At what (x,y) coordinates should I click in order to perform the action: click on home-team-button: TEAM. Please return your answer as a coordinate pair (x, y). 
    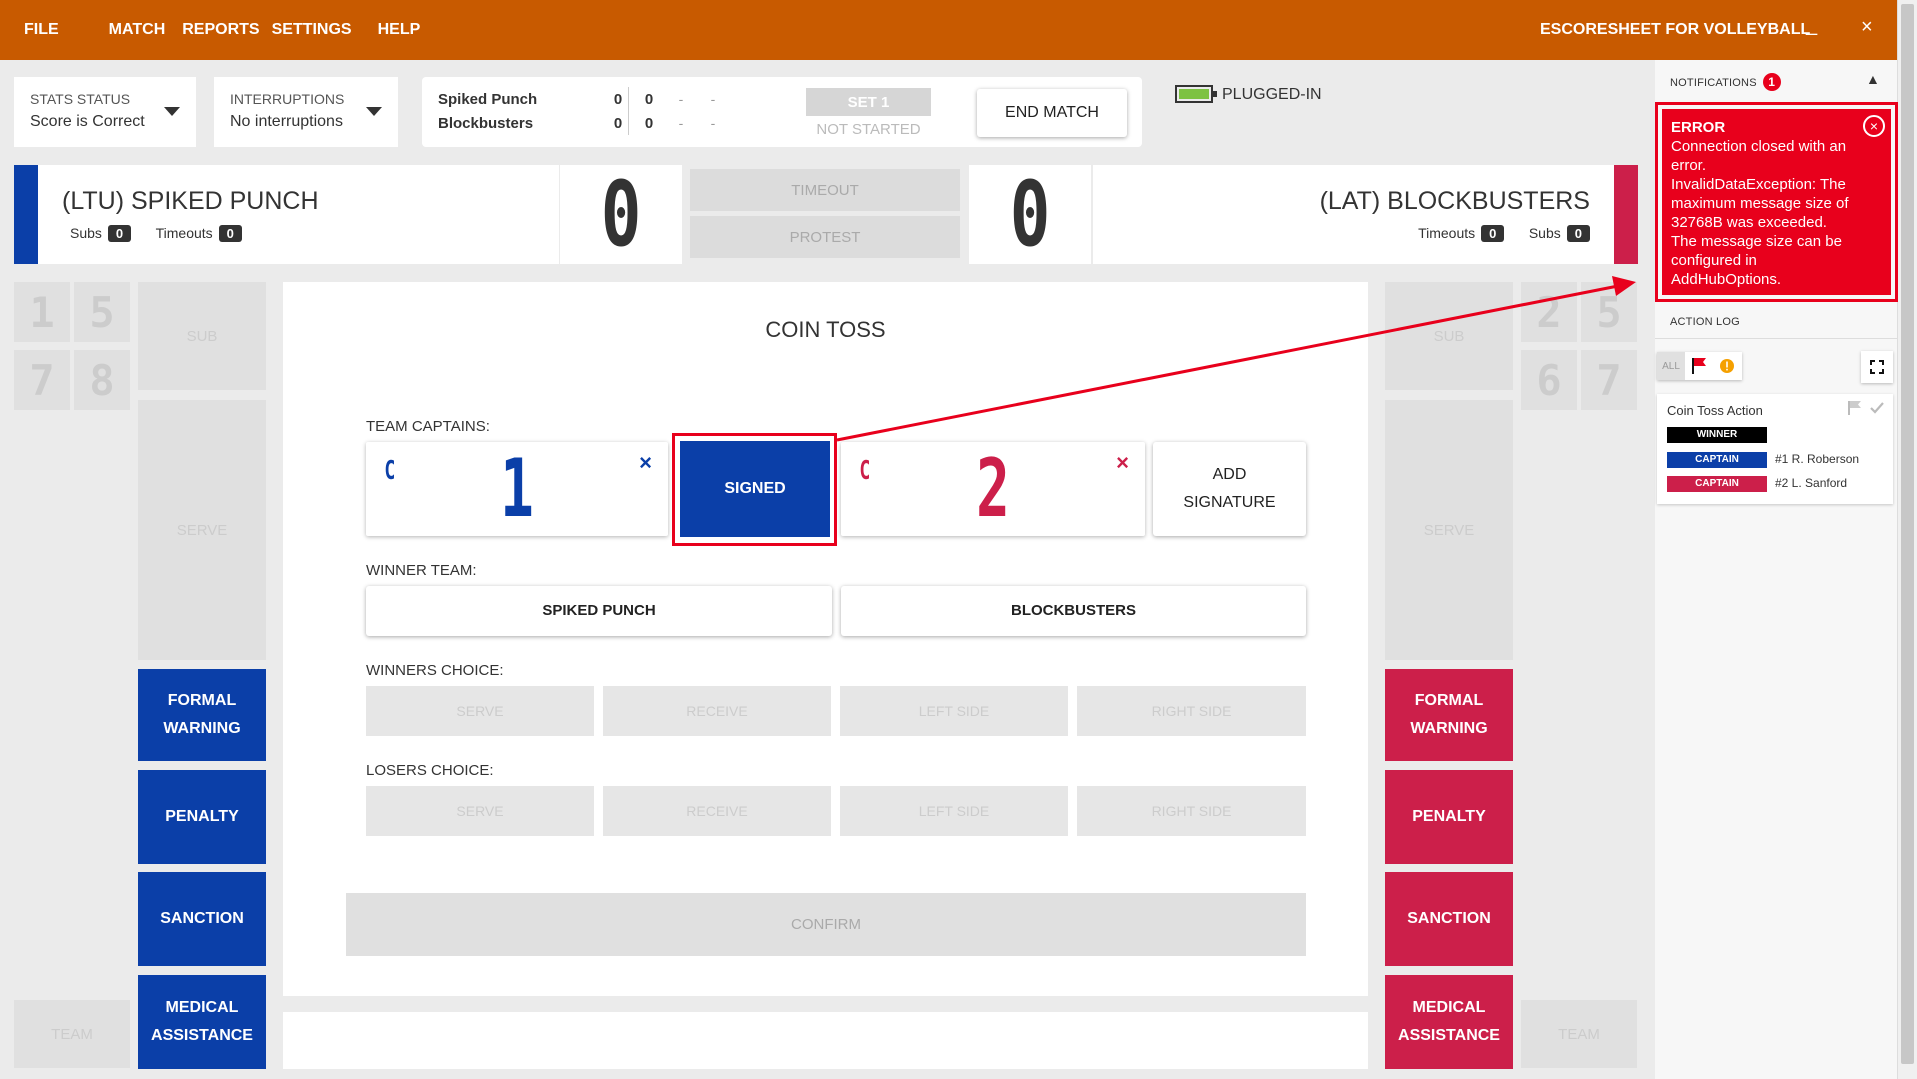
    Looking at the image, I should click on (72, 1034).